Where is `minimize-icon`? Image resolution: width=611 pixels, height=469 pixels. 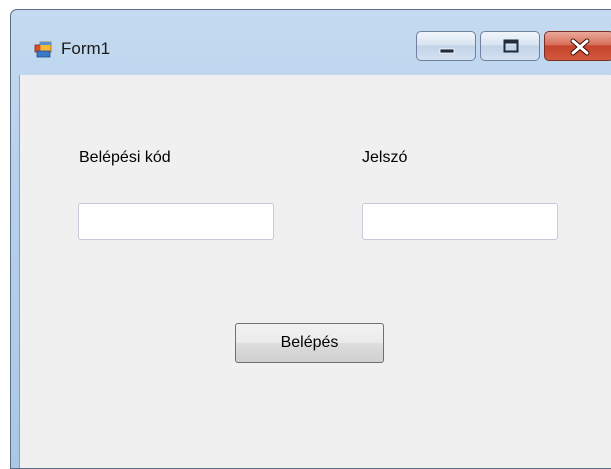
minimize-icon is located at coordinates (447, 51).